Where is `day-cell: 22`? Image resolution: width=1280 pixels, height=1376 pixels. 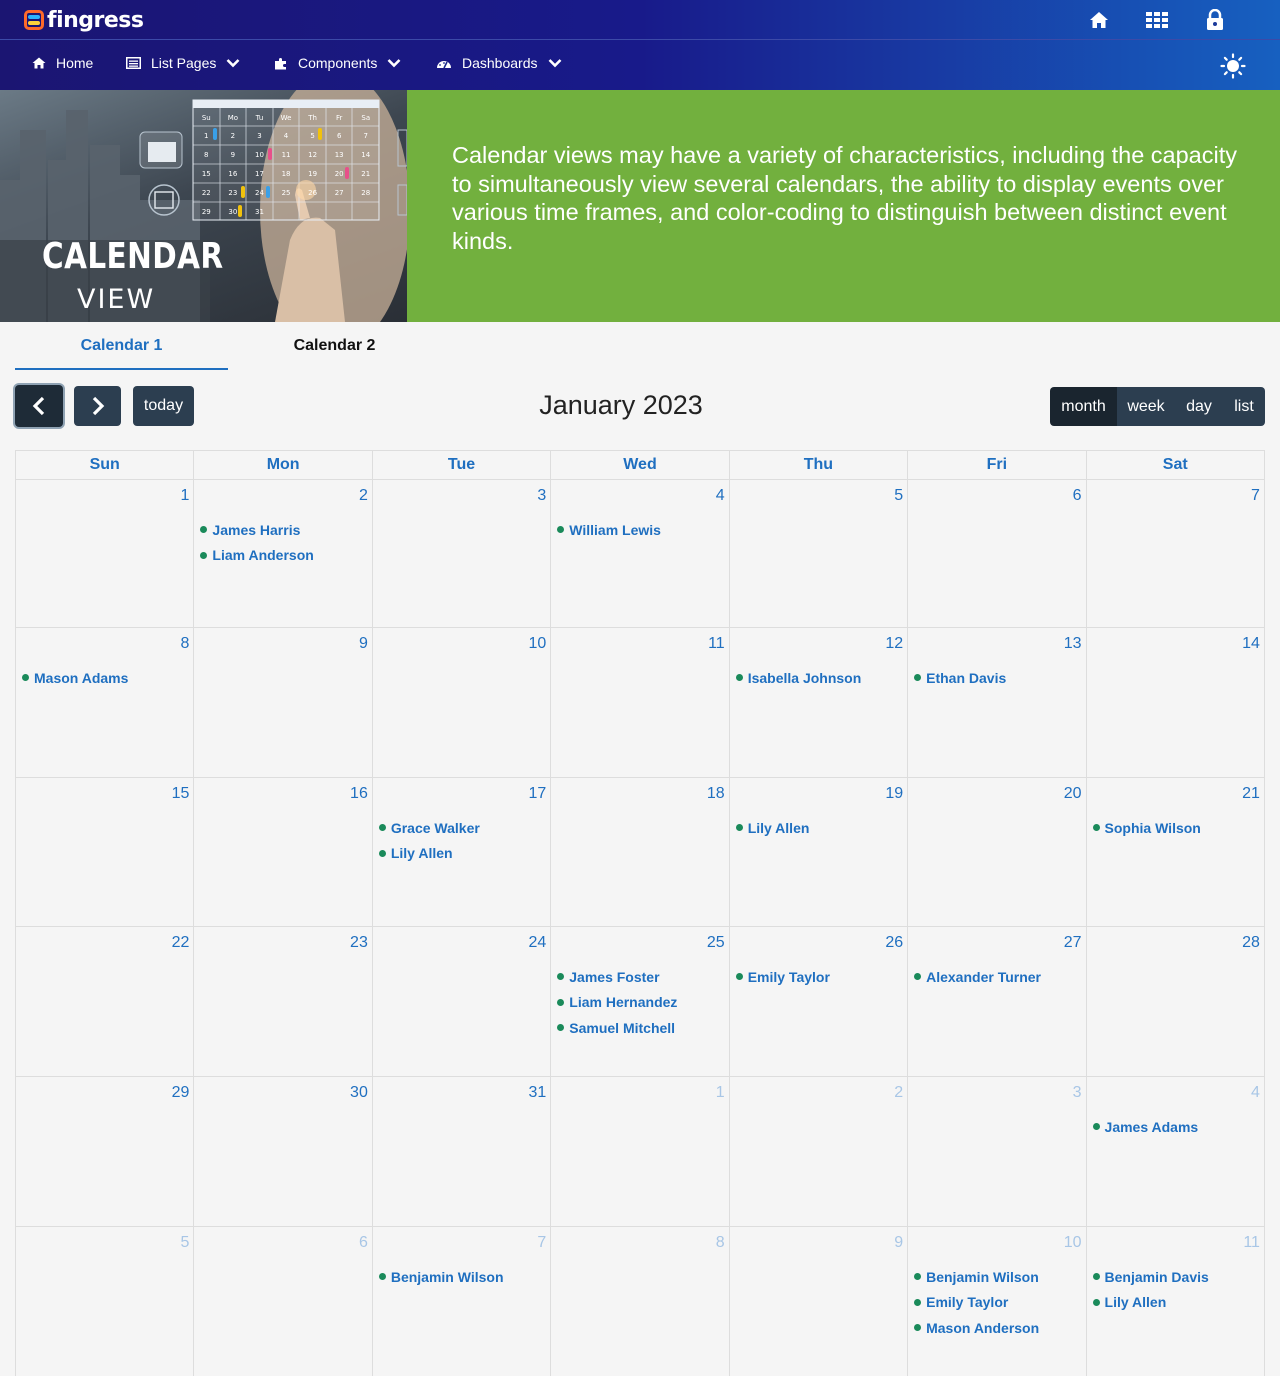
day-cell: 22 is located at coordinates (105, 1002).